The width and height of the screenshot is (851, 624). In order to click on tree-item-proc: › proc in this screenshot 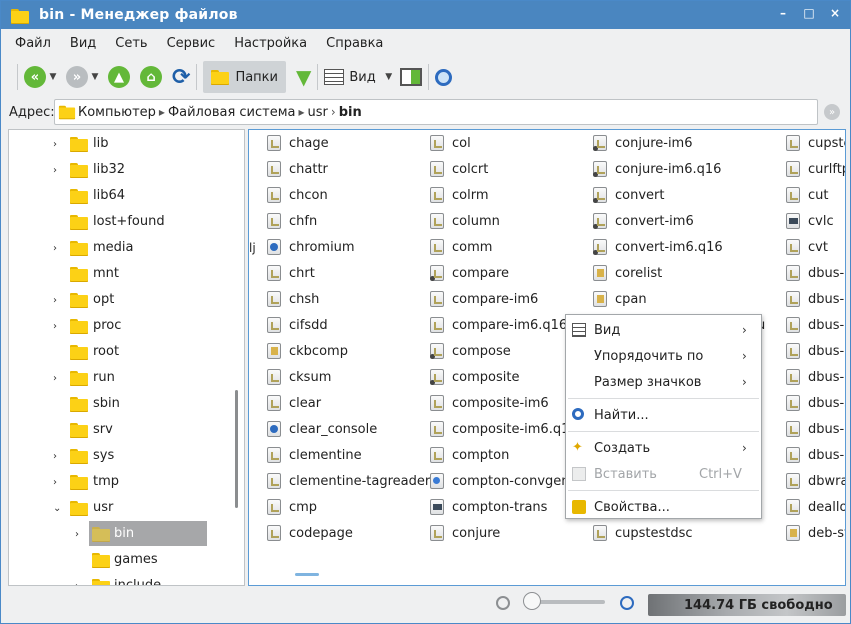, I will do `click(126, 326)`.